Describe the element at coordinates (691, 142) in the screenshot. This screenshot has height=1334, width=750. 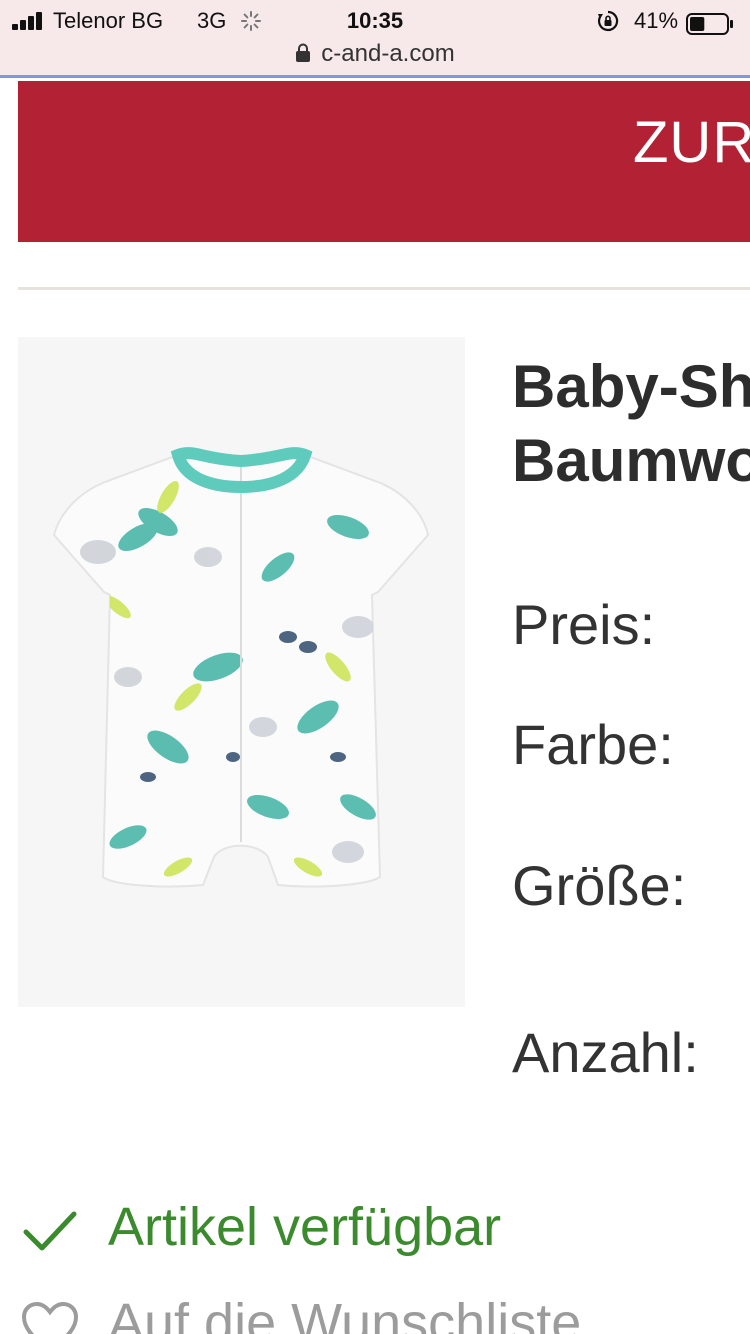
I see `banner-text: ZUR` at that location.